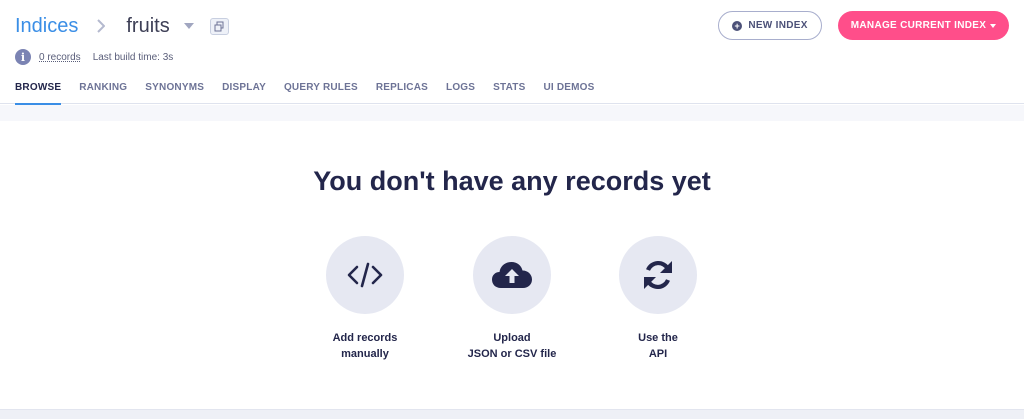 This screenshot has height=419, width=1024. I want to click on new-index-button: + NEW INDEX, so click(770, 25).